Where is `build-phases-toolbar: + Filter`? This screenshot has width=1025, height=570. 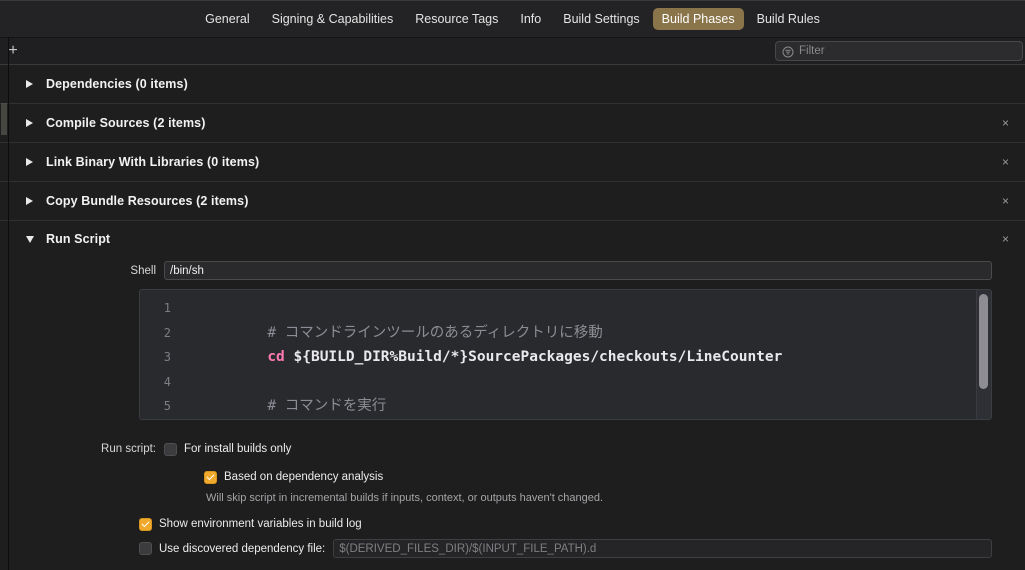
build-phases-toolbar: + Filter is located at coordinates (512, 51).